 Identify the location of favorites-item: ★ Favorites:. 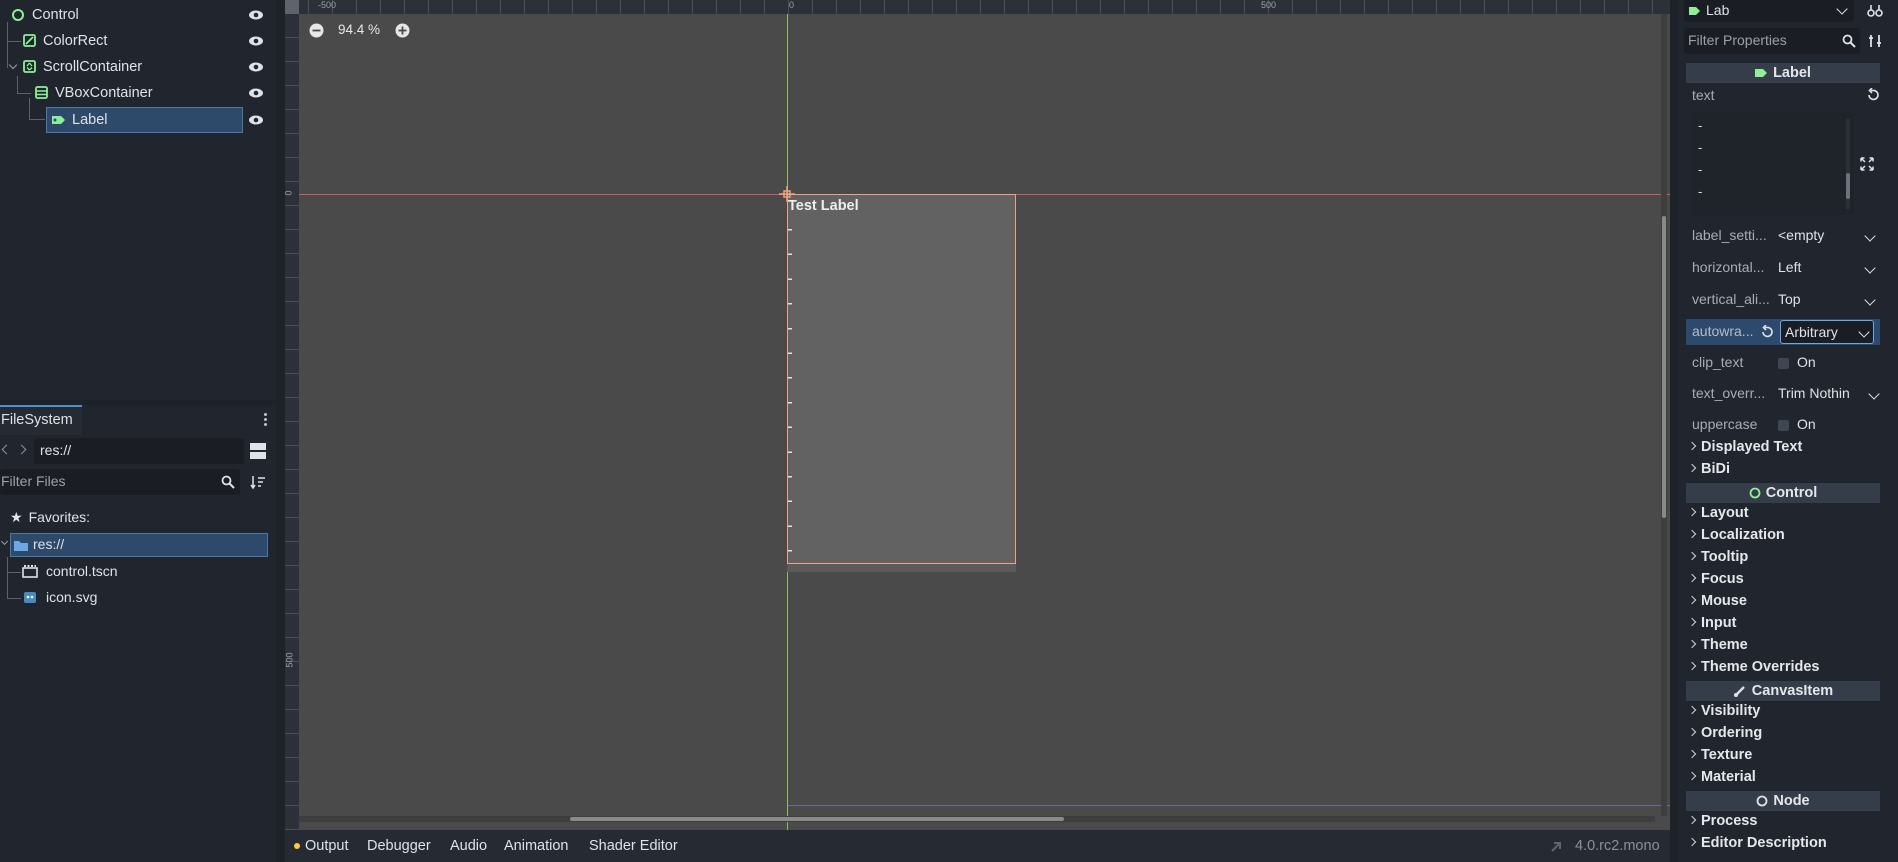
(50, 517).